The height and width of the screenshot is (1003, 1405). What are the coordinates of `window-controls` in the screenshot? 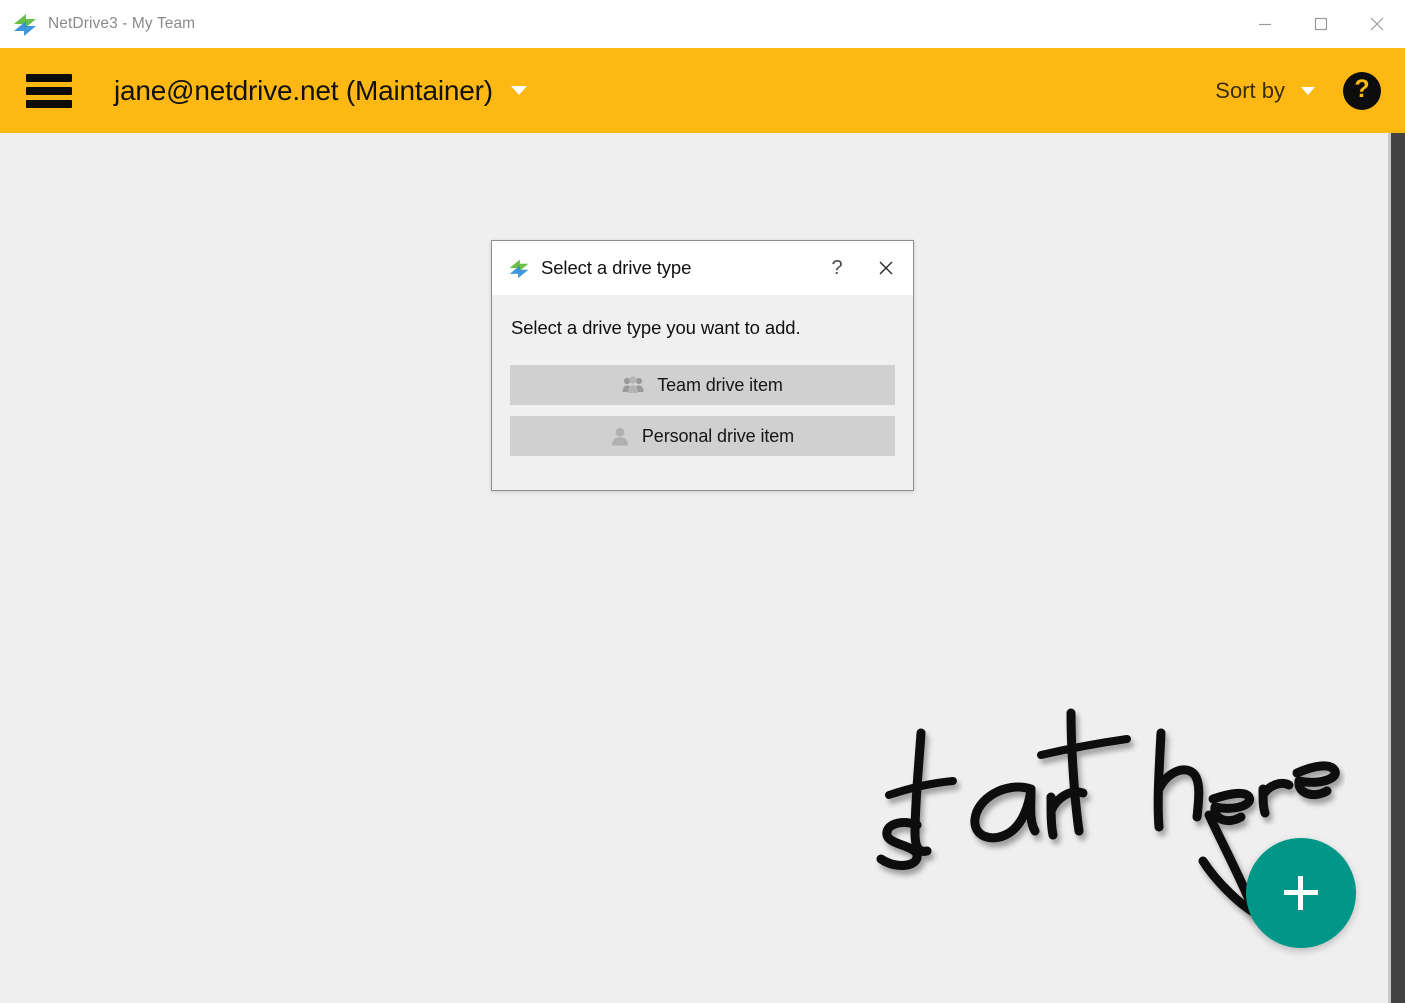 It's located at (1321, 24).